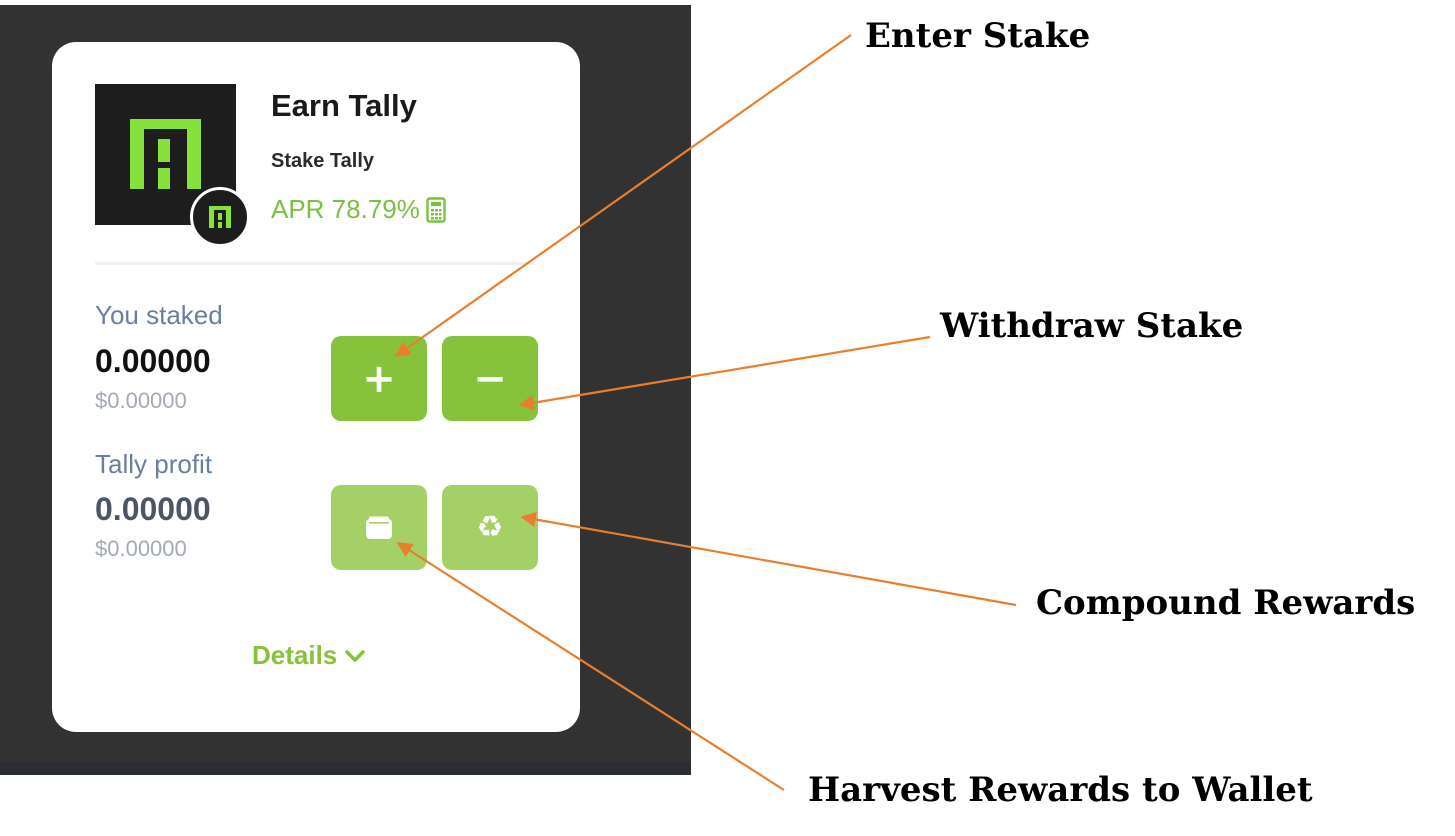 This screenshot has width=1455, height=836. I want to click on screenshot-bottom-strip, so click(345, 768).